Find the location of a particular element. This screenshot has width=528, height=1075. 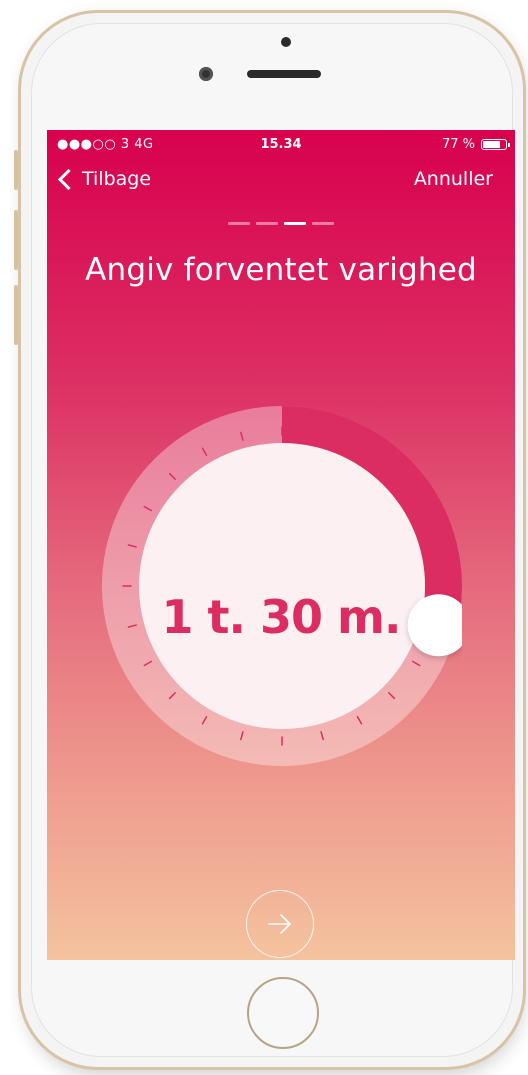

step-indicator is located at coordinates (281, 223).